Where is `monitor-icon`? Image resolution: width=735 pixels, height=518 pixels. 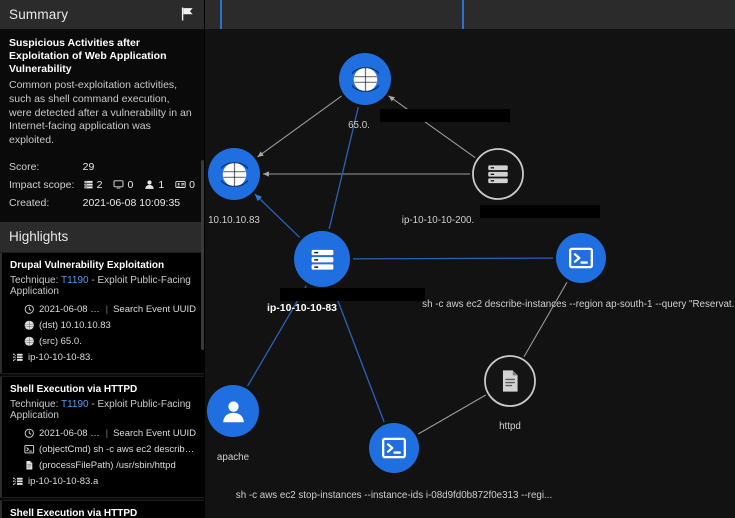 monitor-icon is located at coordinates (118, 184).